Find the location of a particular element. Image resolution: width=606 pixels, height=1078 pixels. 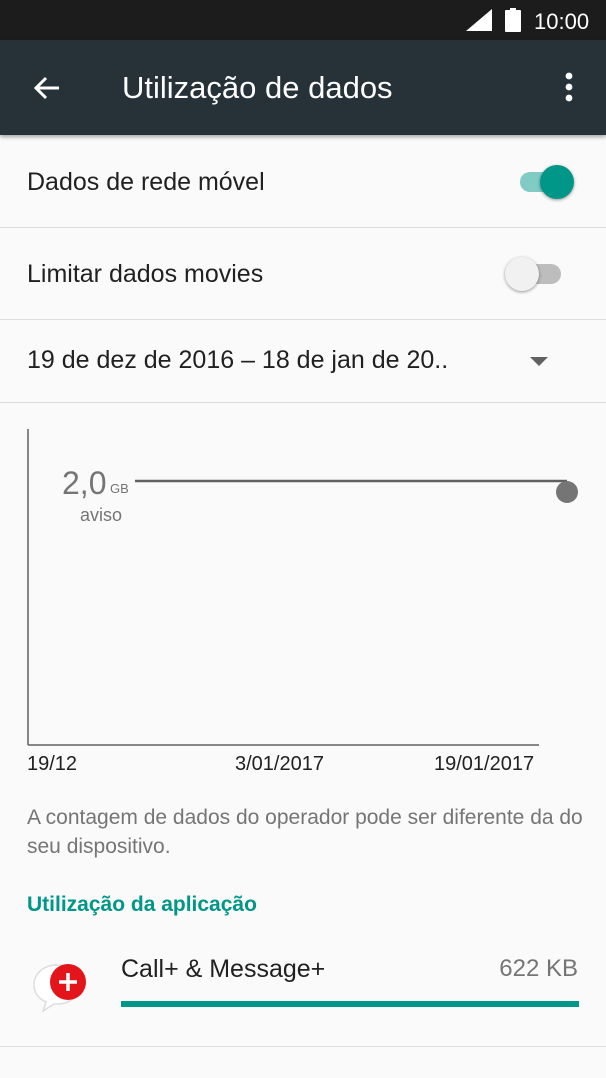

battery-icon is located at coordinates (513, 20).